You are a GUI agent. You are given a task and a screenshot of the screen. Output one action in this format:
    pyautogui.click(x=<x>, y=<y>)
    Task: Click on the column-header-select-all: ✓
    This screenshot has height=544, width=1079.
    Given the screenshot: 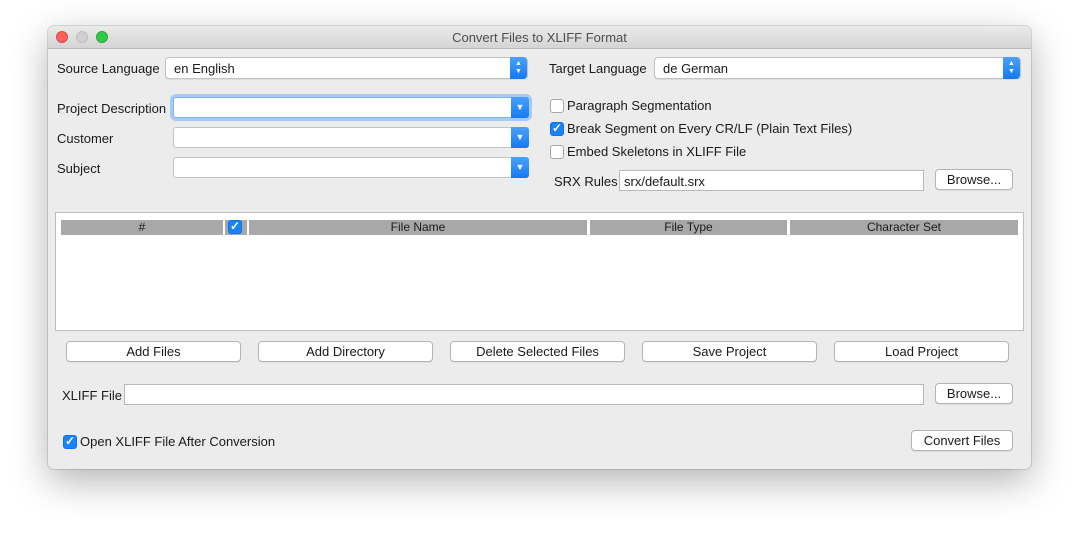 What is the action you would take?
    pyautogui.click(x=236, y=227)
    